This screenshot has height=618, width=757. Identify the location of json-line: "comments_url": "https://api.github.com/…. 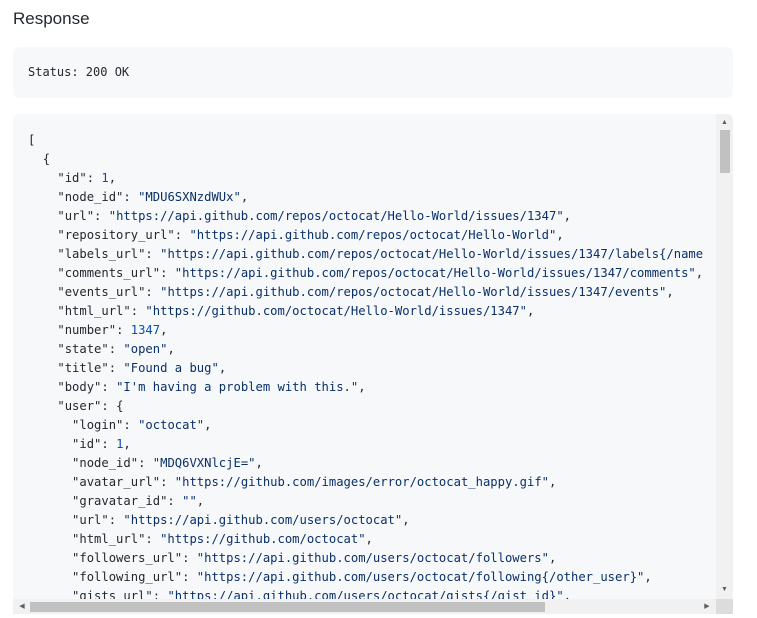
(365, 273).